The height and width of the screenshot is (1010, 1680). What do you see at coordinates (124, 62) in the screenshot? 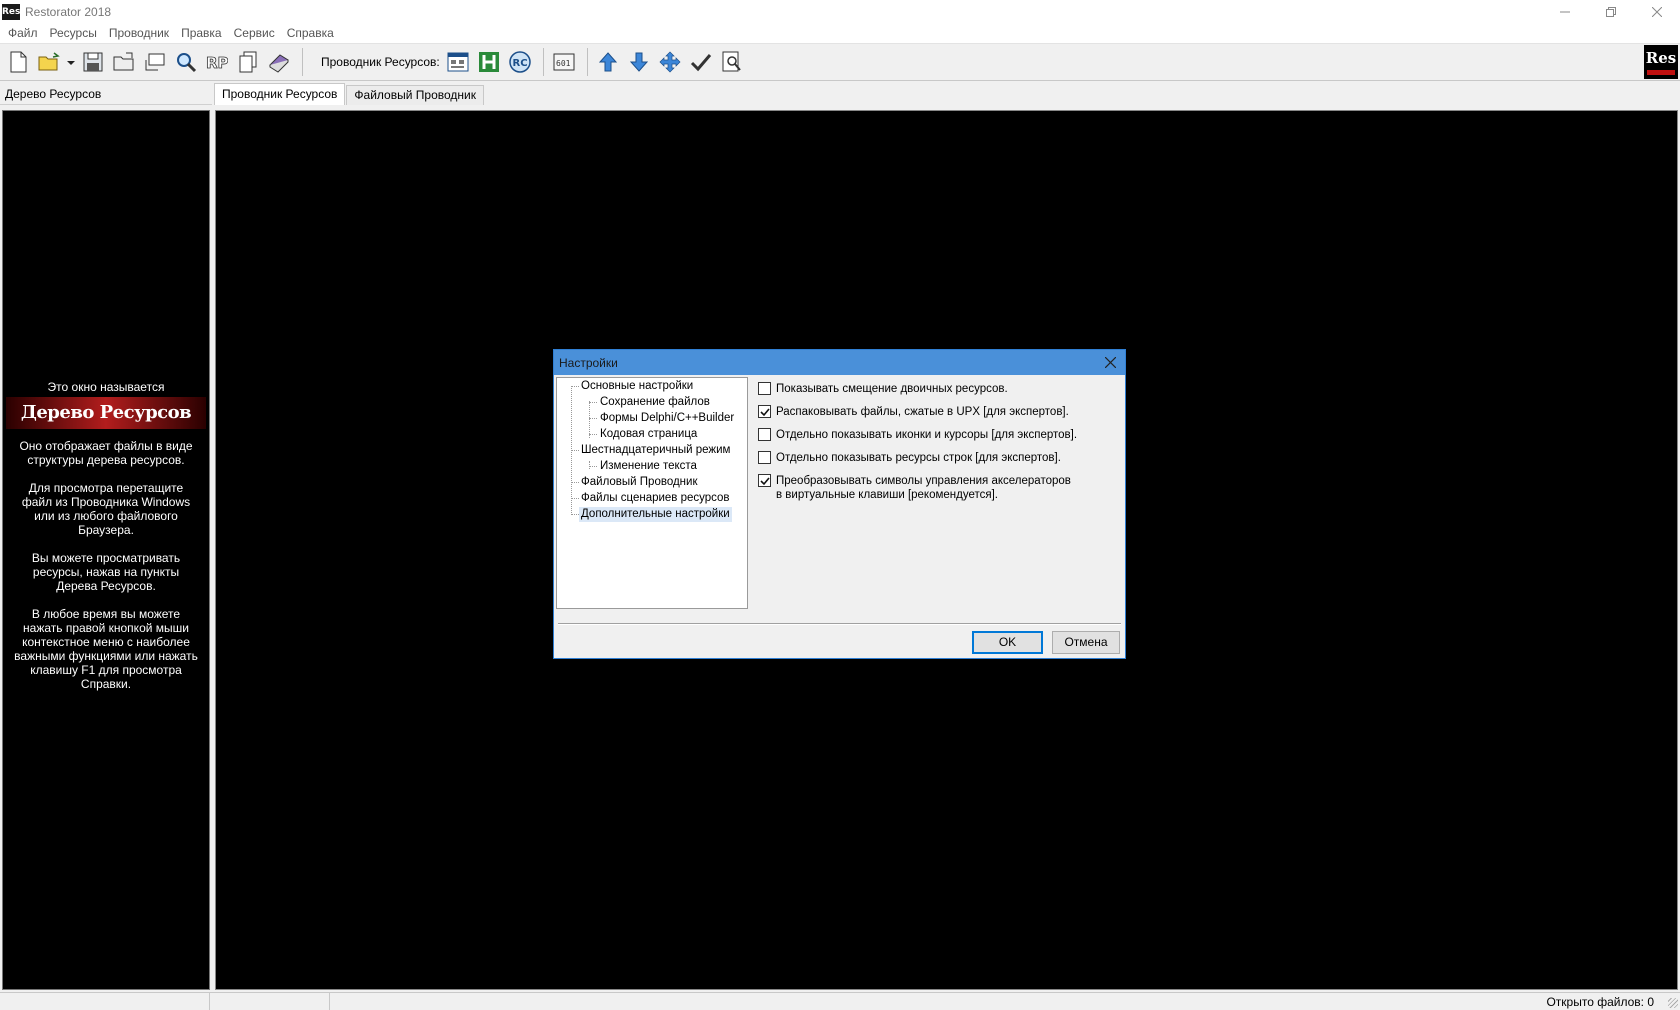
I see `save-as-button` at bounding box center [124, 62].